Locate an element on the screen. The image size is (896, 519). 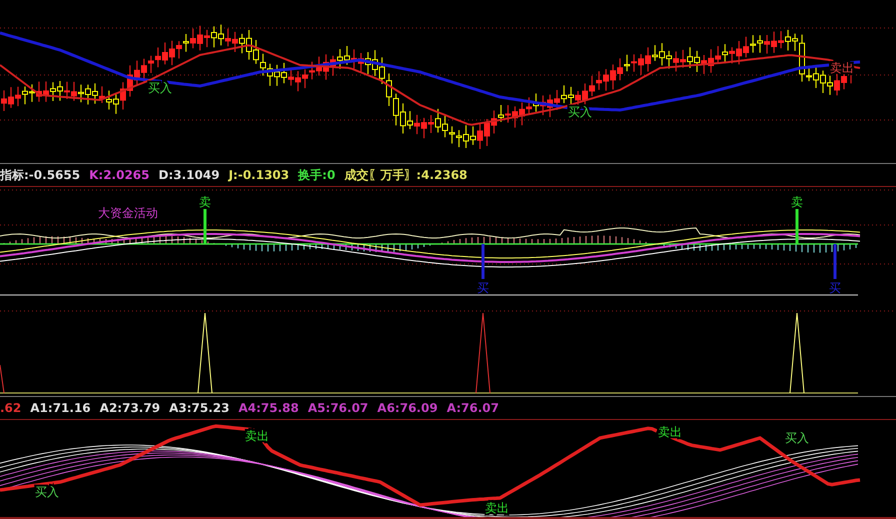
indicator-value: 换手:0 is located at coordinates (317, 175).